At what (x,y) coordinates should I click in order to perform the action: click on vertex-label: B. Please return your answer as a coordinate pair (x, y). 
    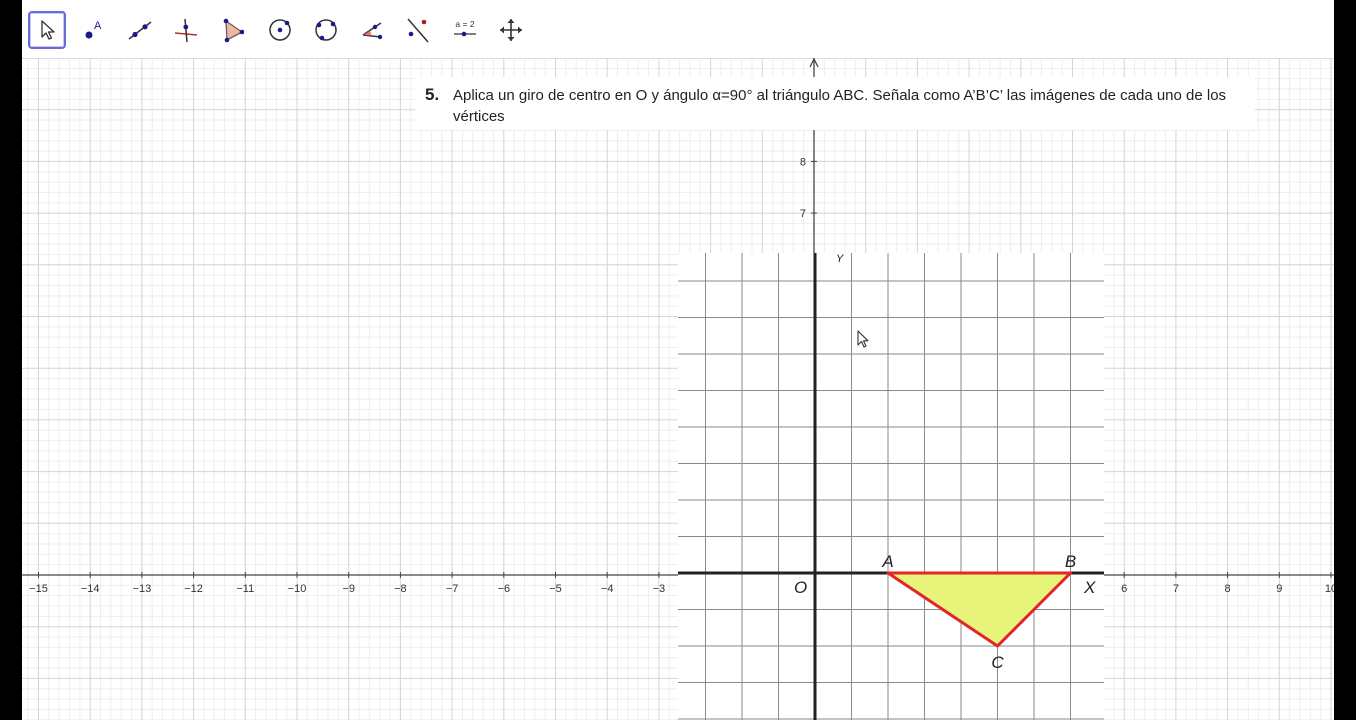
    Looking at the image, I should click on (1070, 561).